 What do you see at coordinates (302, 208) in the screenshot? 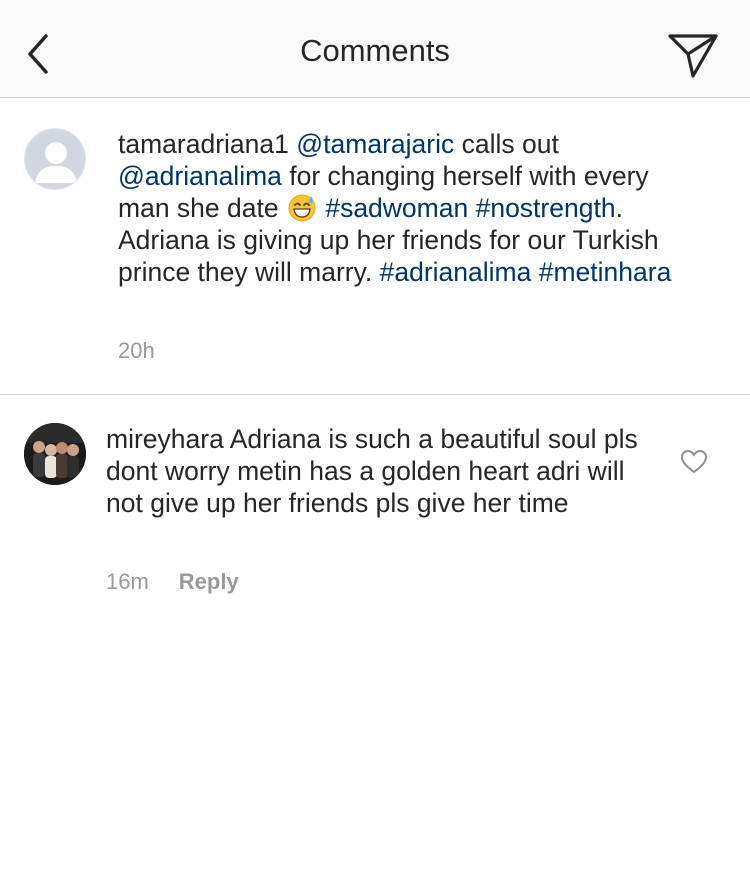
I see `grinning-sweat-emoji-icon` at bounding box center [302, 208].